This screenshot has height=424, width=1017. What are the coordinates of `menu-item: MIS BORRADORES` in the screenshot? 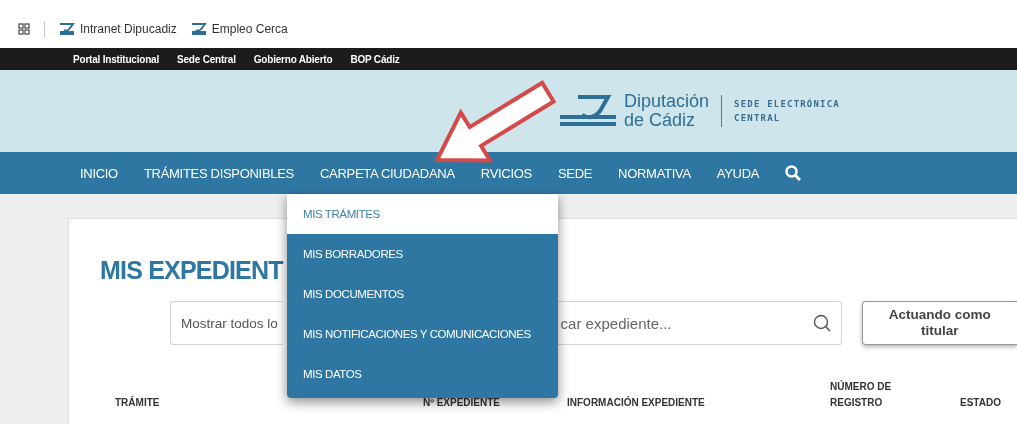 It's located at (422, 254).